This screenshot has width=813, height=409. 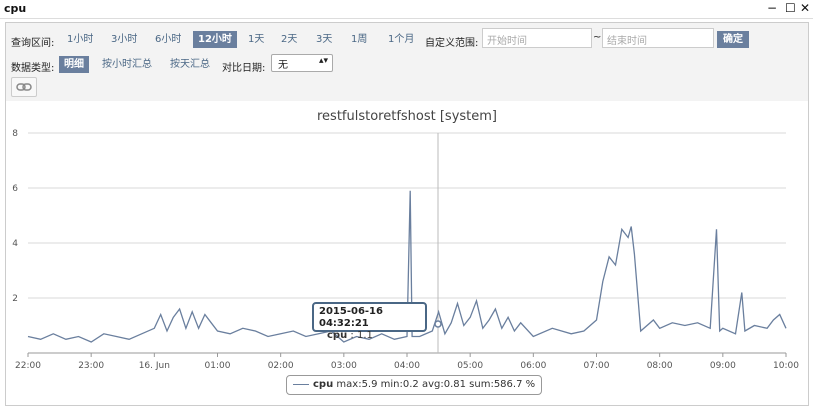 I want to click on y-tick-label: 2, so click(x=15, y=299).